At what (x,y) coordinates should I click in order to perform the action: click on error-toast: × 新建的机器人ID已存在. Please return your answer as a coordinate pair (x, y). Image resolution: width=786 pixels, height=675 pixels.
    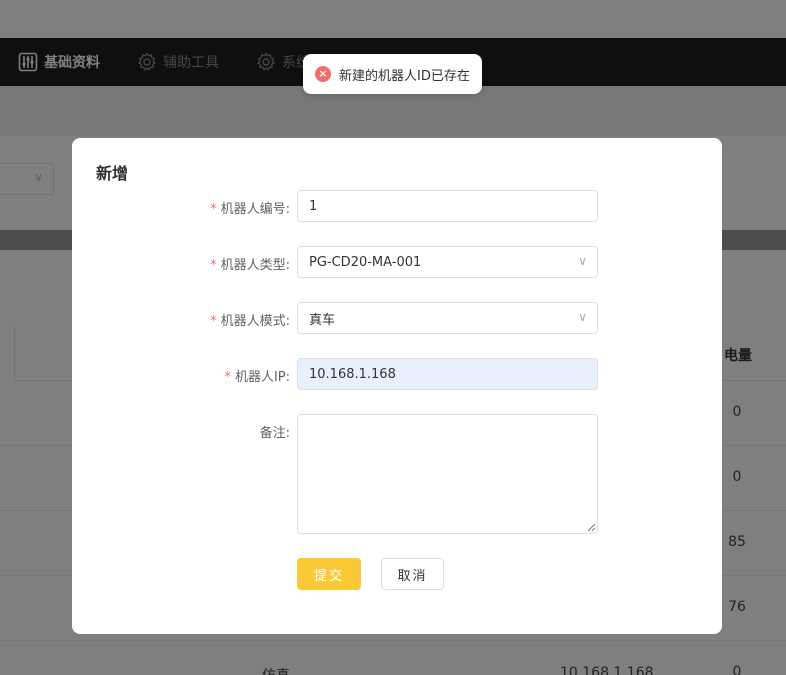
    Looking at the image, I should click on (392, 74).